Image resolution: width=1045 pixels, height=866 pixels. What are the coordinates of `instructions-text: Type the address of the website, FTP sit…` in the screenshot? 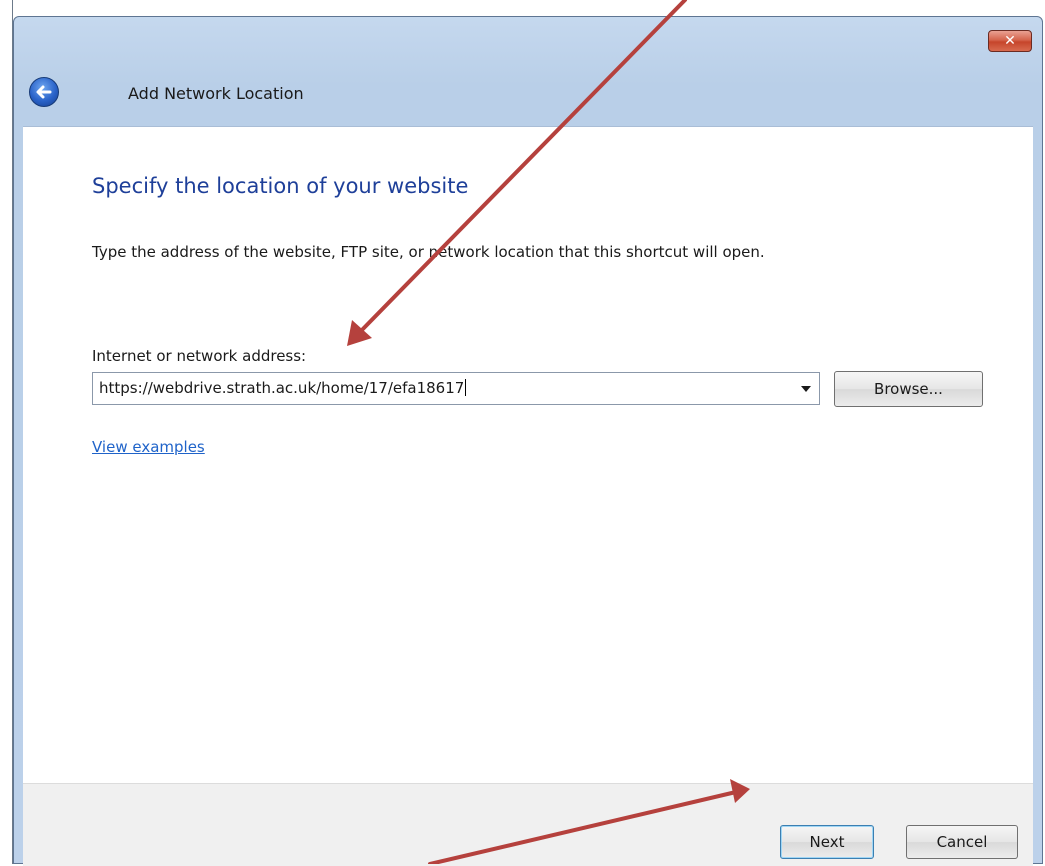 It's located at (428, 252).